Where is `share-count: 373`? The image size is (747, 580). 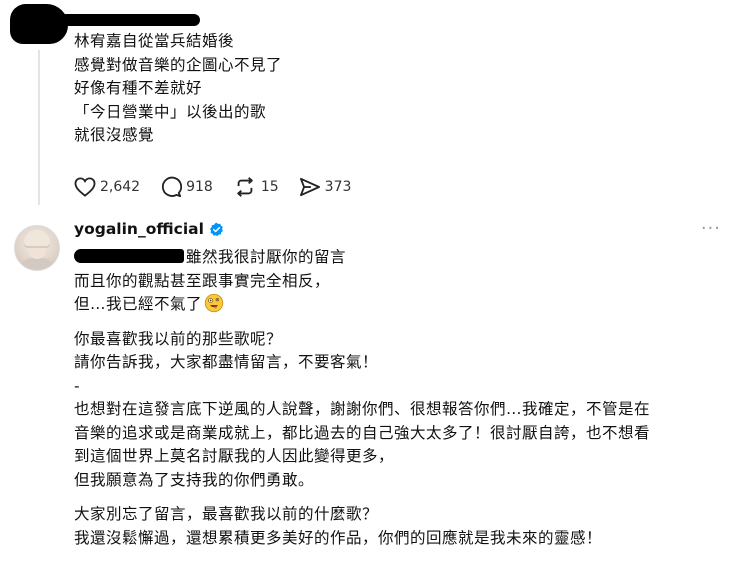 share-count: 373 is located at coordinates (338, 187).